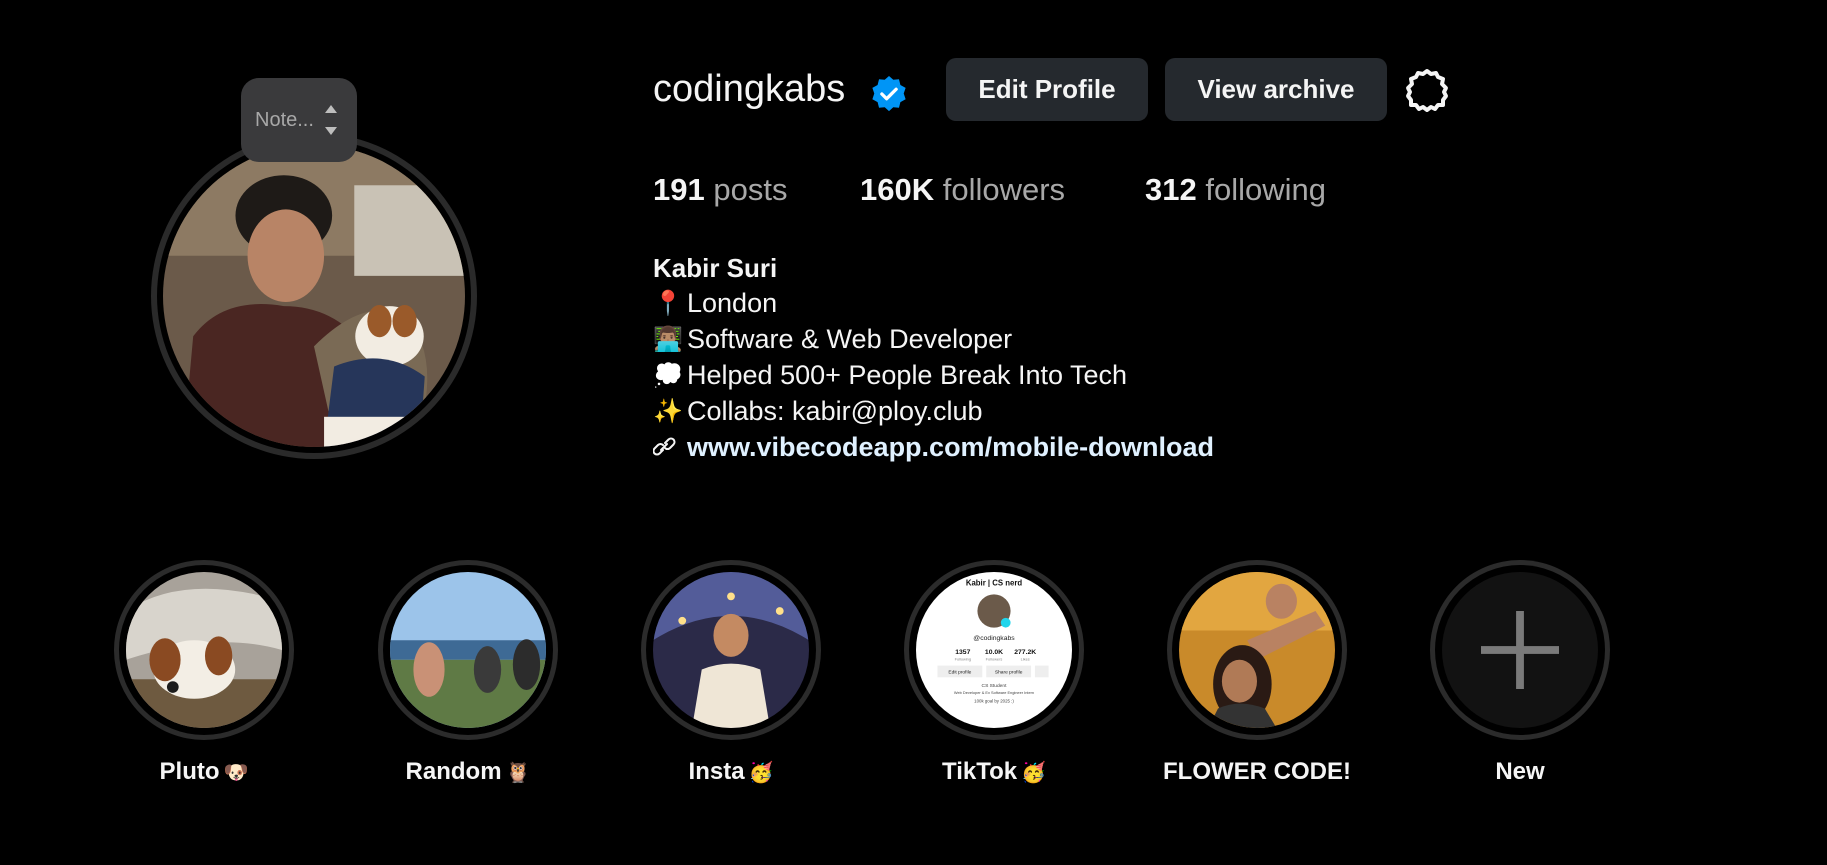 This screenshot has width=1827, height=865. Describe the element at coordinates (668, 339) in the screenshot. I see `technologist-icon: 👨🏽‍💻` at that location.